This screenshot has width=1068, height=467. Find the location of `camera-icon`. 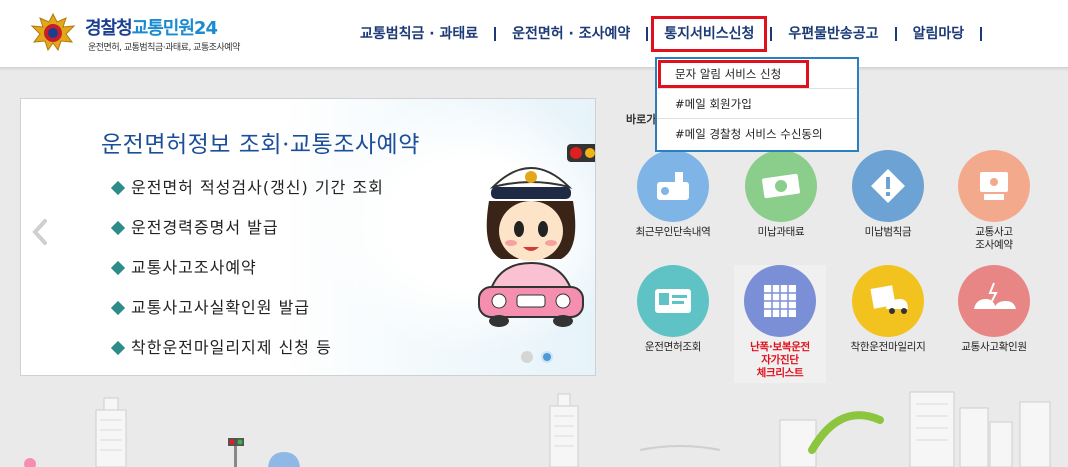

camera-icon is located at coordinates (673, 186).